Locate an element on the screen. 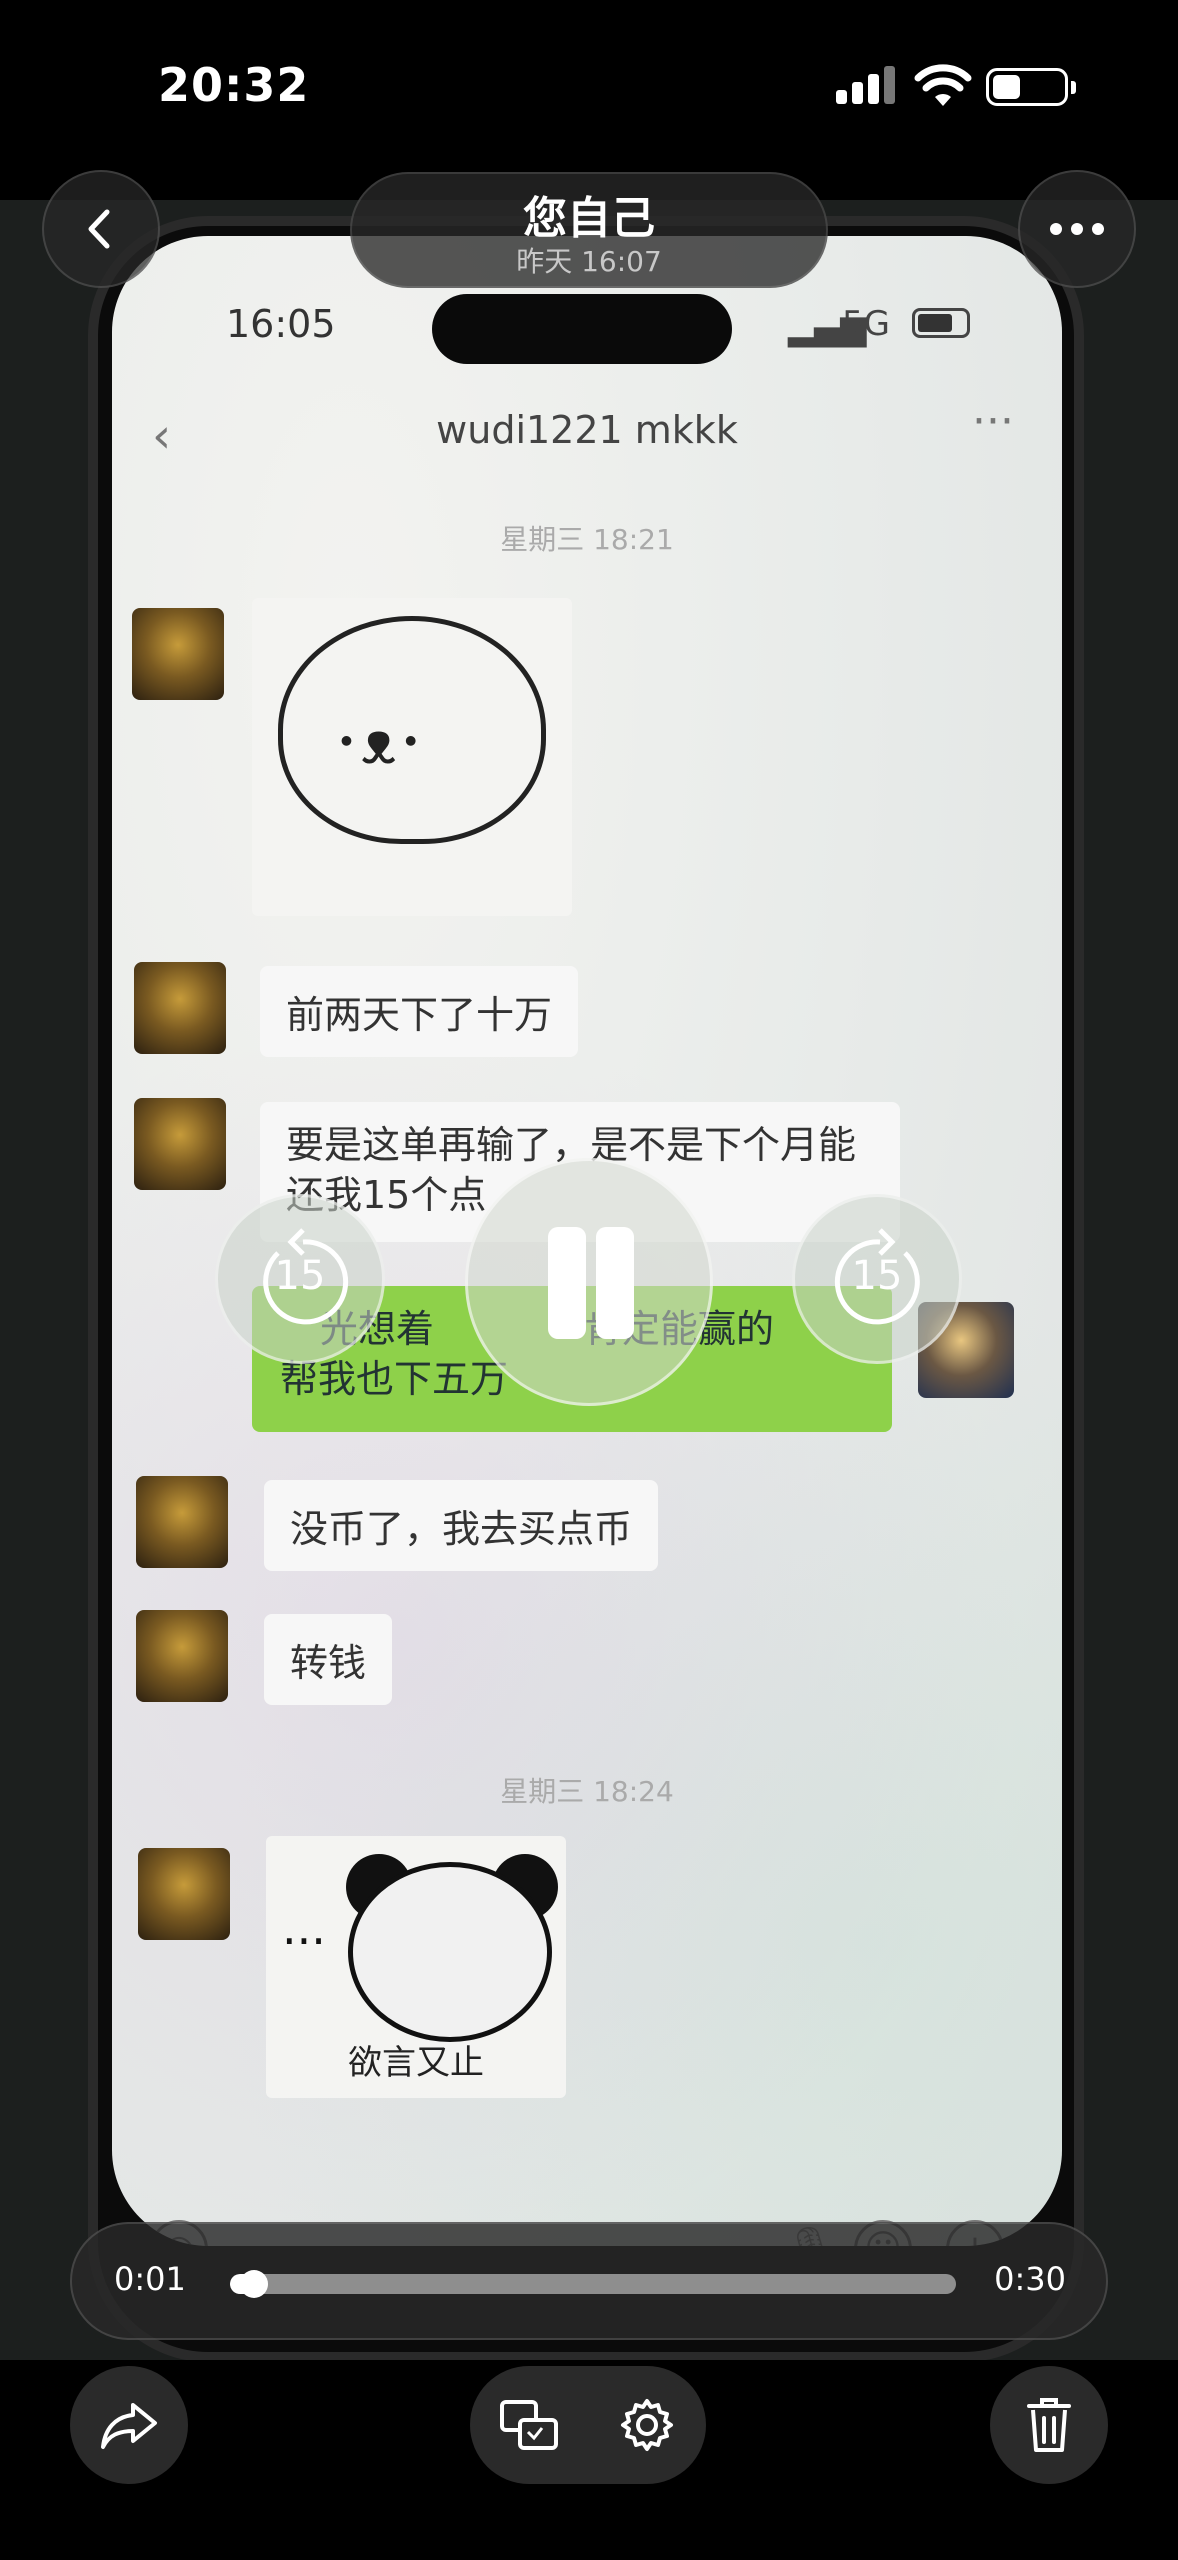  video-phone-battery-icon is located at coordinates (941, 323).